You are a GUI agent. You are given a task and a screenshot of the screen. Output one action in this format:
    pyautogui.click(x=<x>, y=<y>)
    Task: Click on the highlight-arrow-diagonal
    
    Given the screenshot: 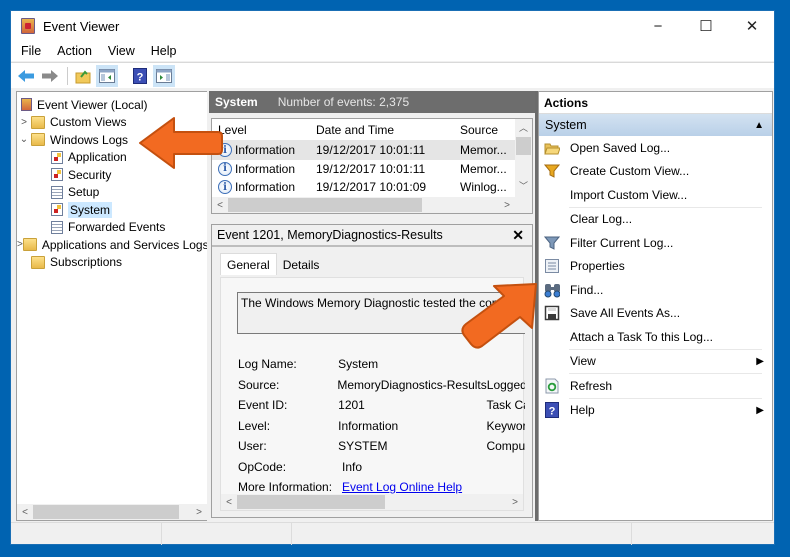 What is the action you would take?
    pyautogui.click(x=499, y=316)
    